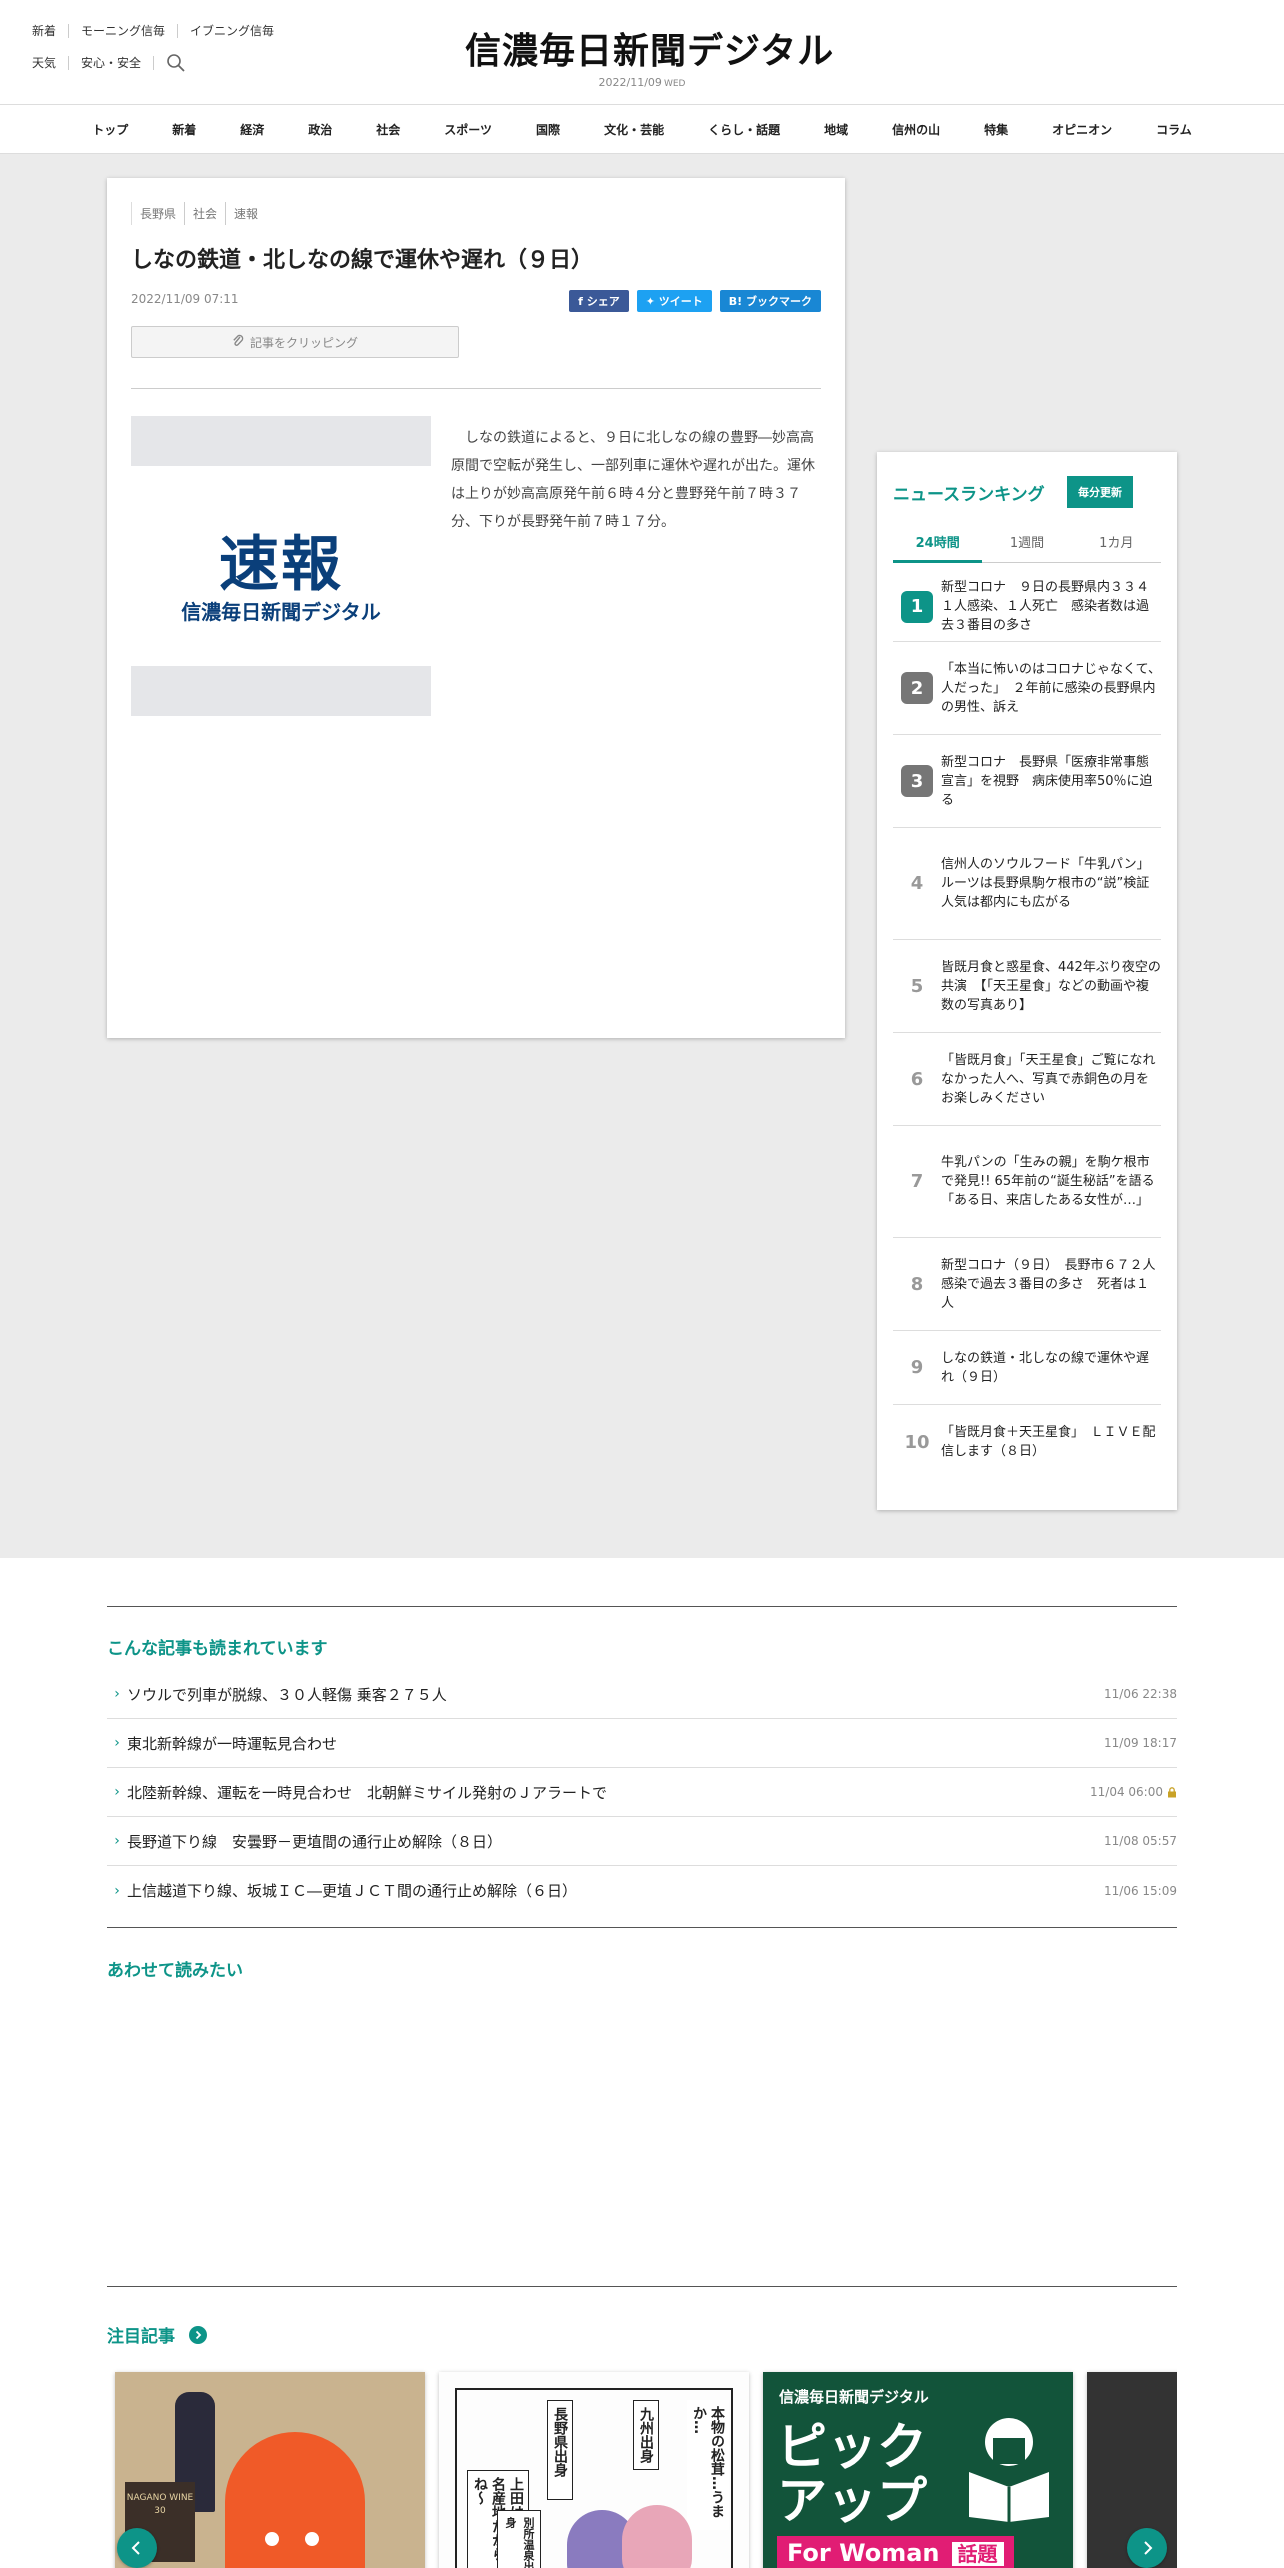  I want to click on nav-item-culture: 文化・芸能, so click(634, 129).